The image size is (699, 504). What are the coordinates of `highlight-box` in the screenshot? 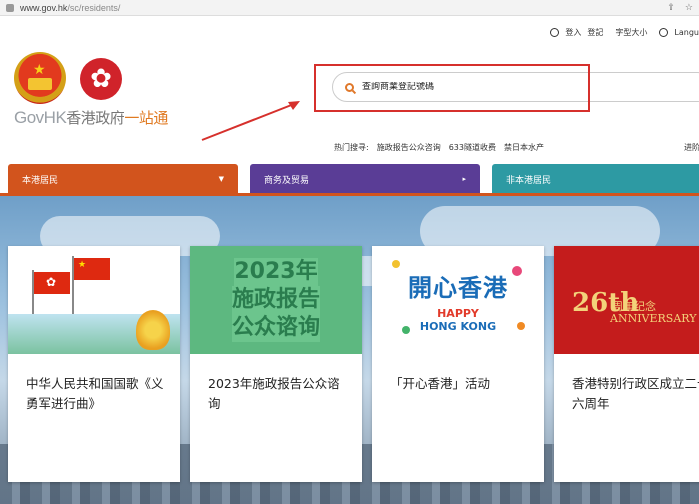 It's located at (452, 88).